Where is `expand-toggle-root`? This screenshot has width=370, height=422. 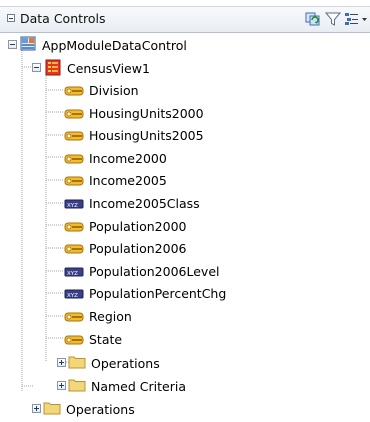
expand-toggle-root is located at coordinates (12, 44).